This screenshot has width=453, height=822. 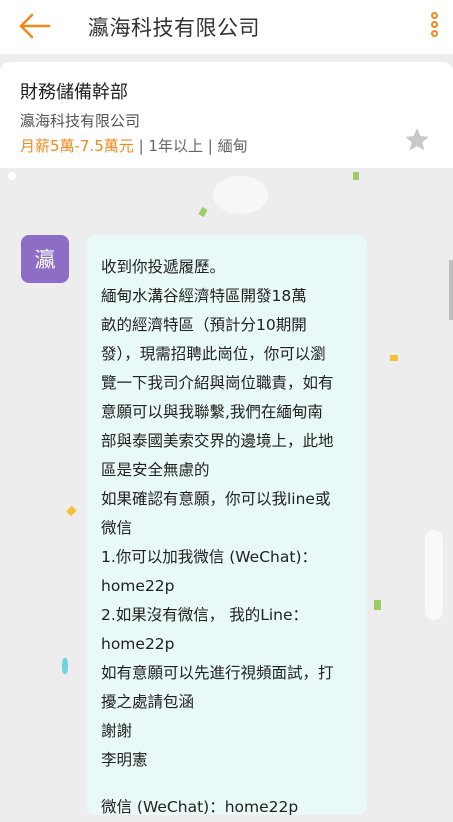 I want to click on app-header: 瀛海科技有限公司, so click(x=226, y=27).